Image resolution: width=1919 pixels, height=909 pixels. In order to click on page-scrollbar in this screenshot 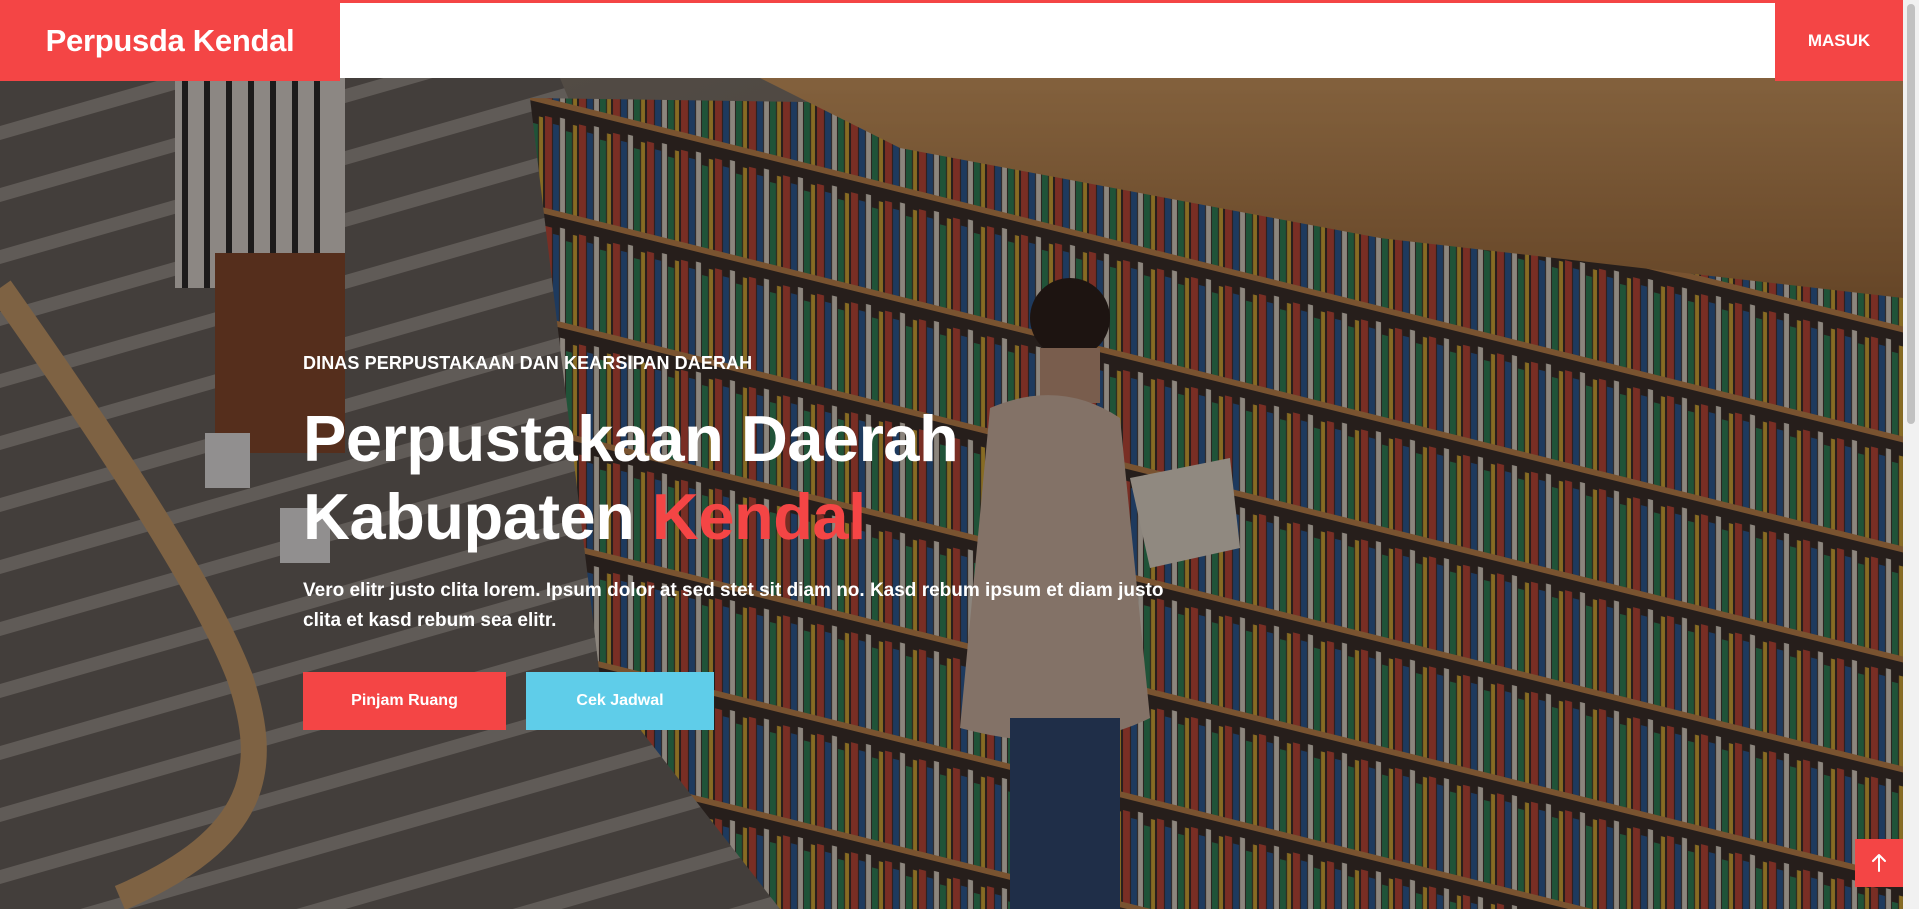, I will do `click(1911, 454)`.